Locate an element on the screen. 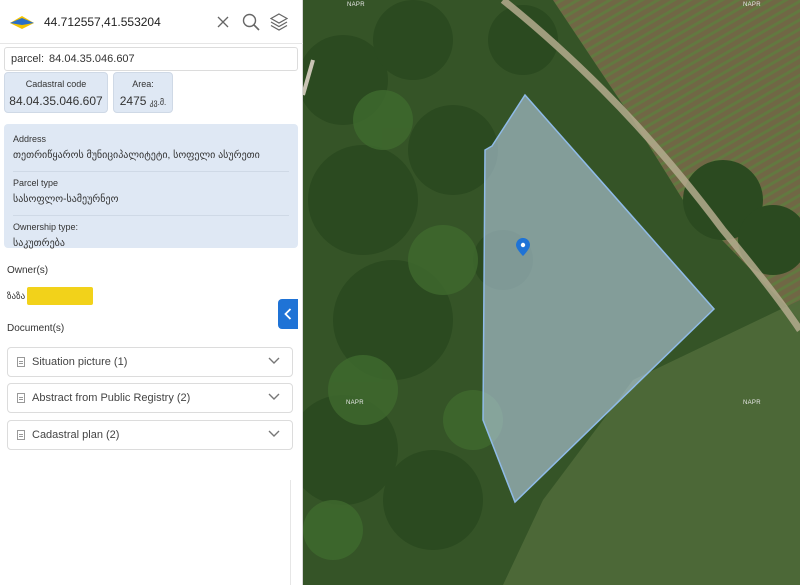 The width and height of the screenshot is (800, 585). search-bar: 44.712557,41.553204 is located at coordinates (151, 22).